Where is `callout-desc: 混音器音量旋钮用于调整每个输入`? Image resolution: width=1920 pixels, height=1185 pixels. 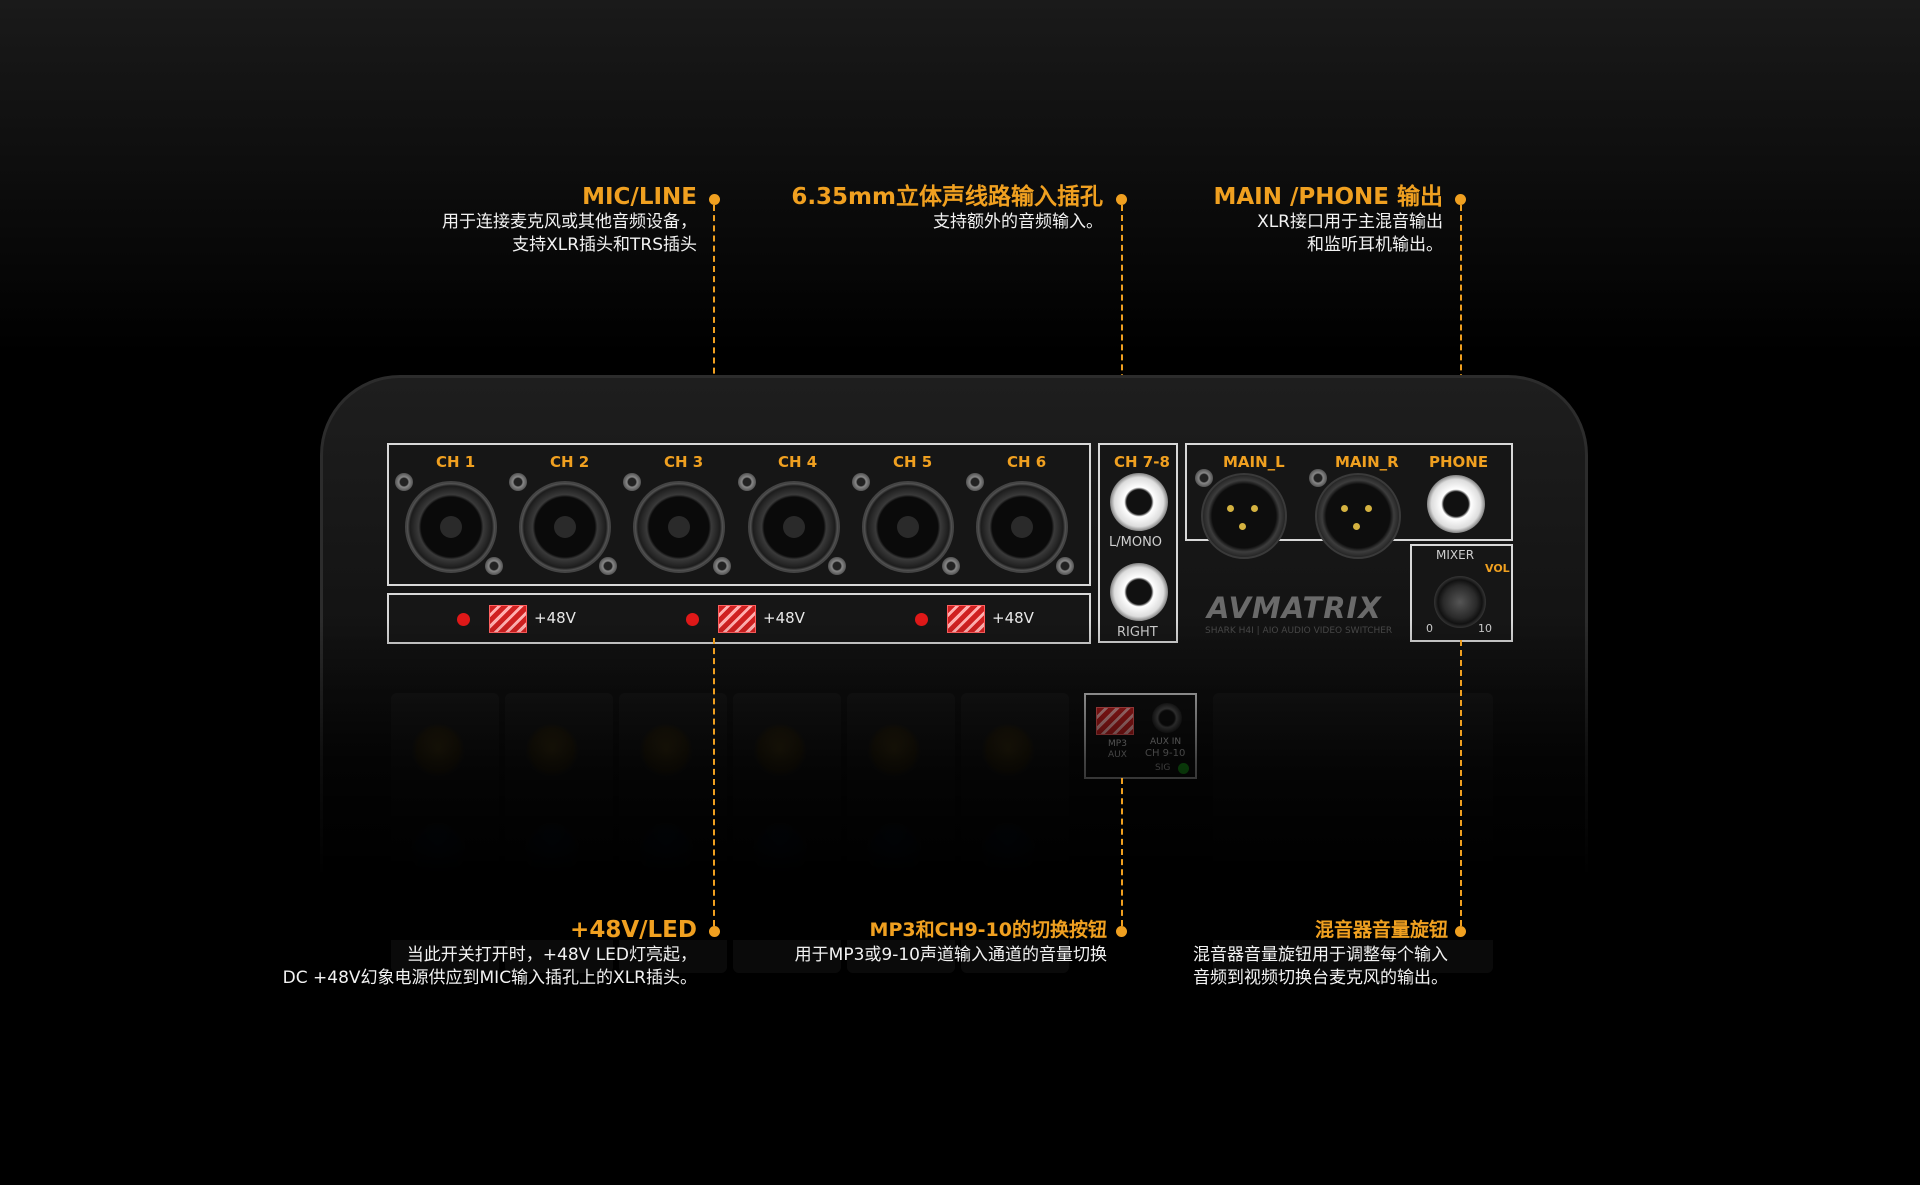
callout-desc: 混音器音量旋钮用于调整每个输入 is located at coordinates (1320, 955).